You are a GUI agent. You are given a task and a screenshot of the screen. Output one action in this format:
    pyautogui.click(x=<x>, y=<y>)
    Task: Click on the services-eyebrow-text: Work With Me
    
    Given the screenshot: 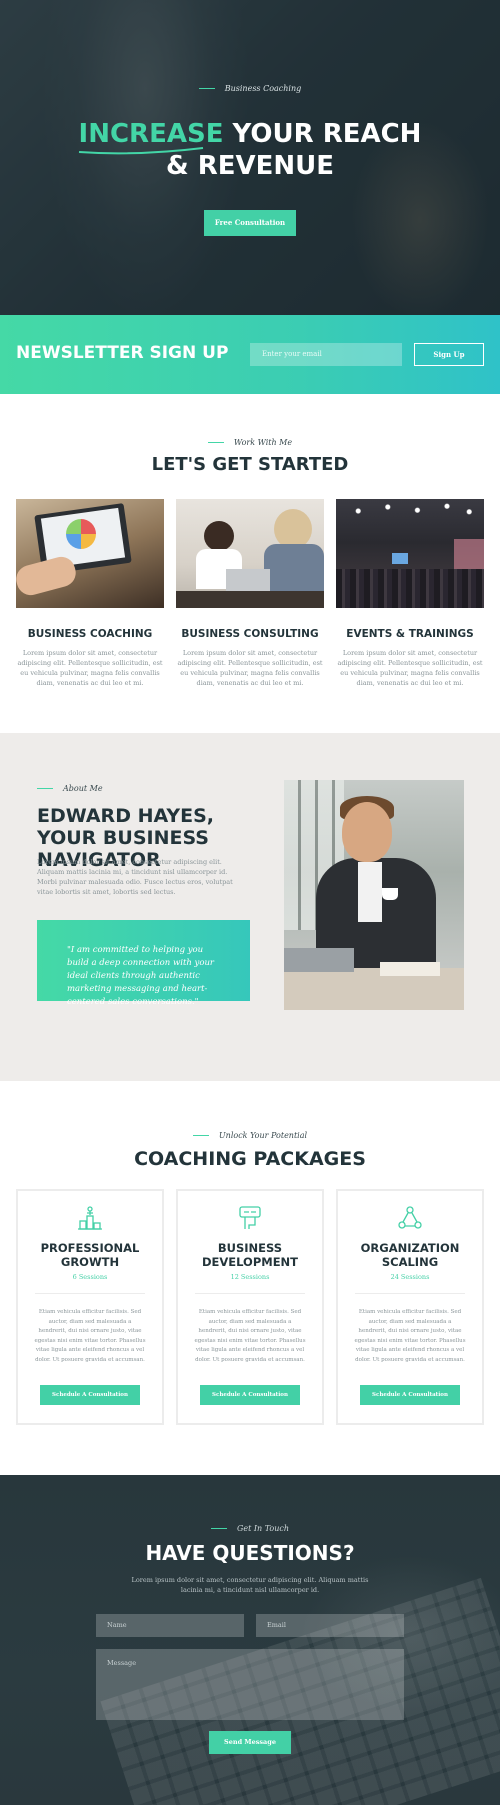 What is the action you would take?
    pyautogui.click(x=263, y=442)
    